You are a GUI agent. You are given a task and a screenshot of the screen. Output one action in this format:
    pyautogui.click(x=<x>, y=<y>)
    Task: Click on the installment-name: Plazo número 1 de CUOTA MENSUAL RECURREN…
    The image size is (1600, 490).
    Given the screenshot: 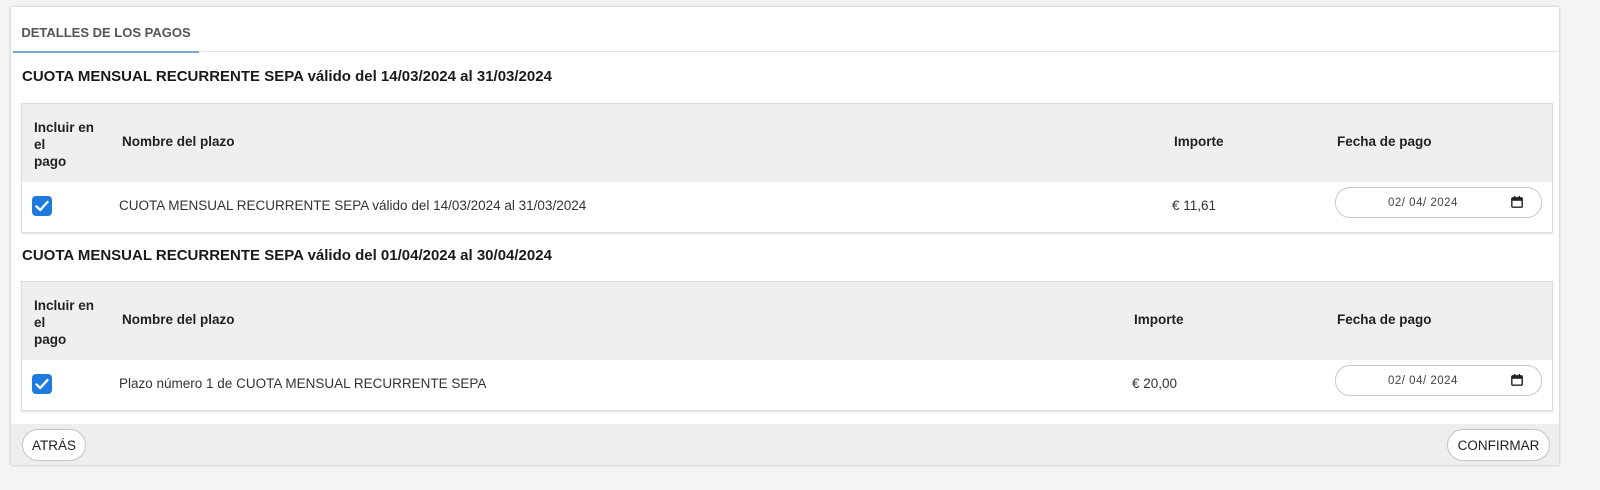 What is the action you would take?
    pyautogui.click(x=303, y=383)
    